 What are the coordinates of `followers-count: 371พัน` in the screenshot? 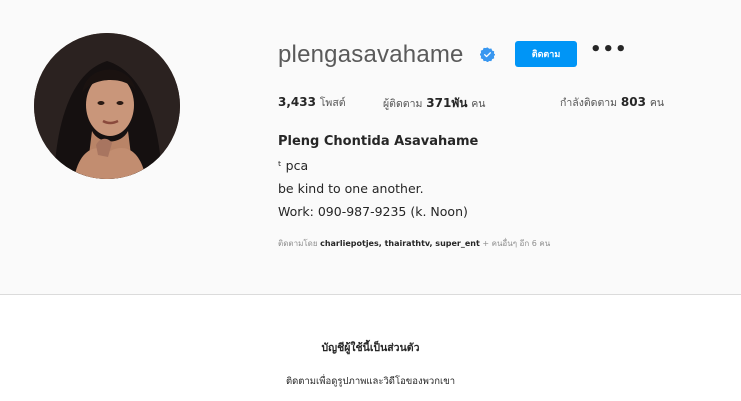 It's located at (447, 103).